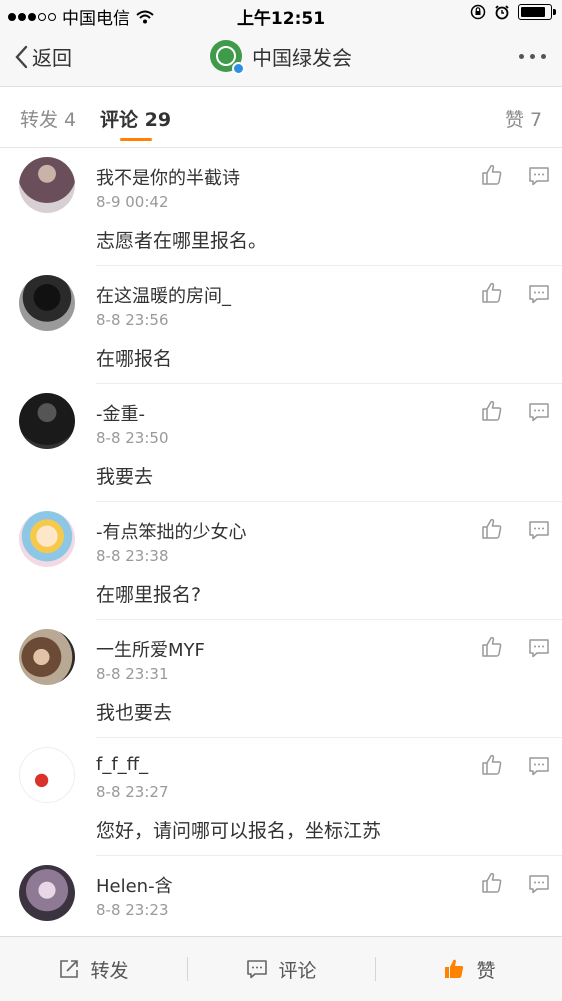 The image size is (562, 1001). What do you see at coordinates (238, 68) in the screenshot?
I see `verified-badge-icon` at bounding box center [238, 68].